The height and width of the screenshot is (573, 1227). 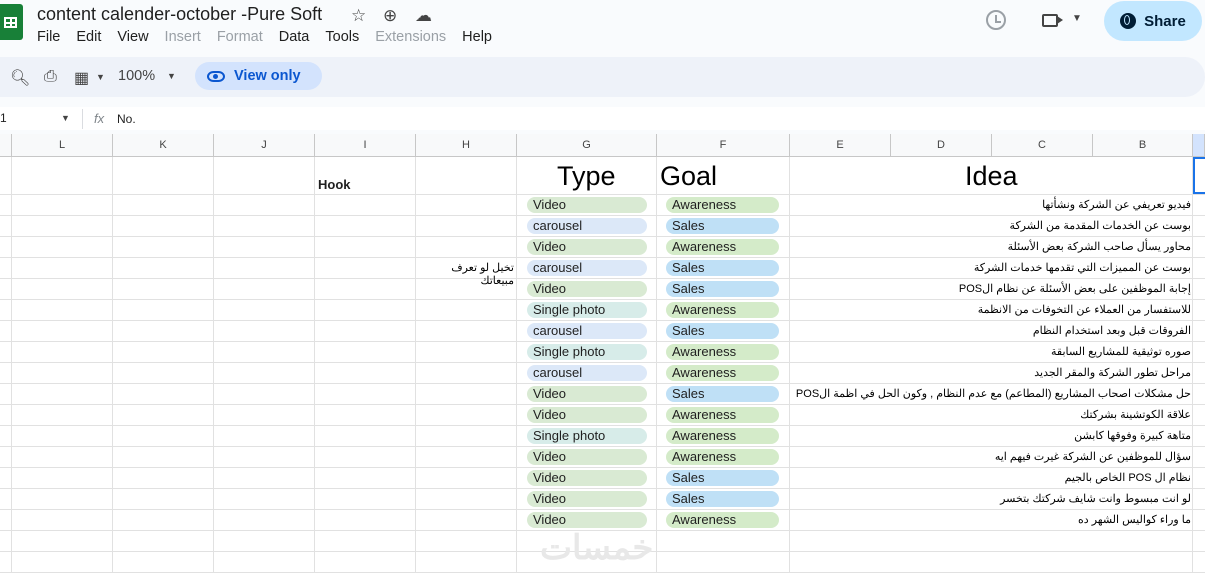 What do you see at coordinates (1135, 414) in the screenshot?
I see `idea-cell: علاقة الكوتشينة بشركتك` at bounding box center [1135, 414].